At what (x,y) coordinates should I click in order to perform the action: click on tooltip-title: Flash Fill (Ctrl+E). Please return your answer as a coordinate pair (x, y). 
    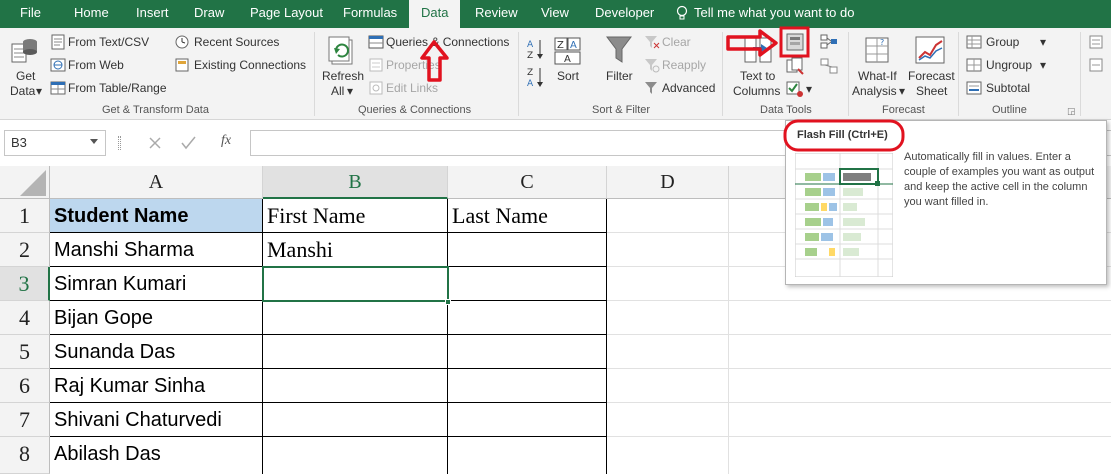
    Looking at the image, I should click on (842, 135).